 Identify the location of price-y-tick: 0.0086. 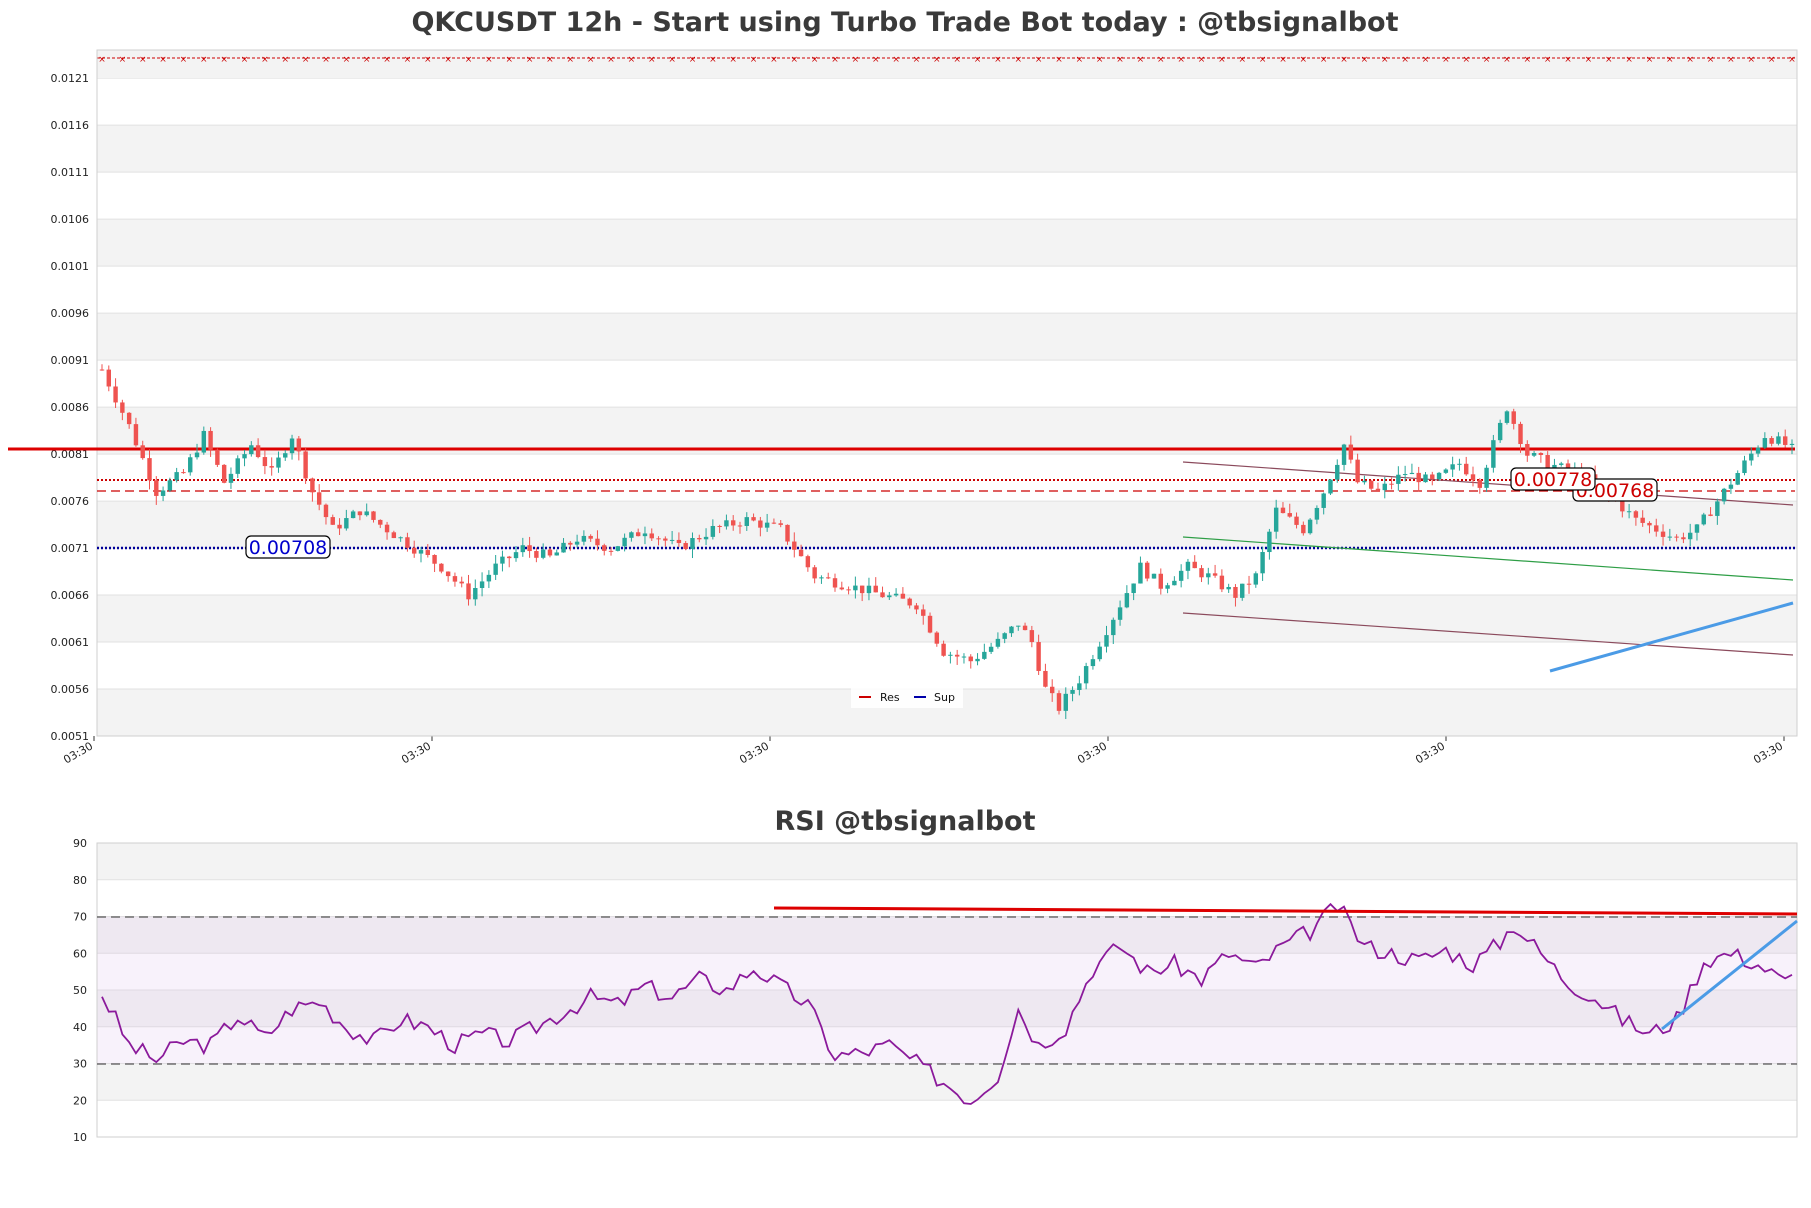
(70, 407).